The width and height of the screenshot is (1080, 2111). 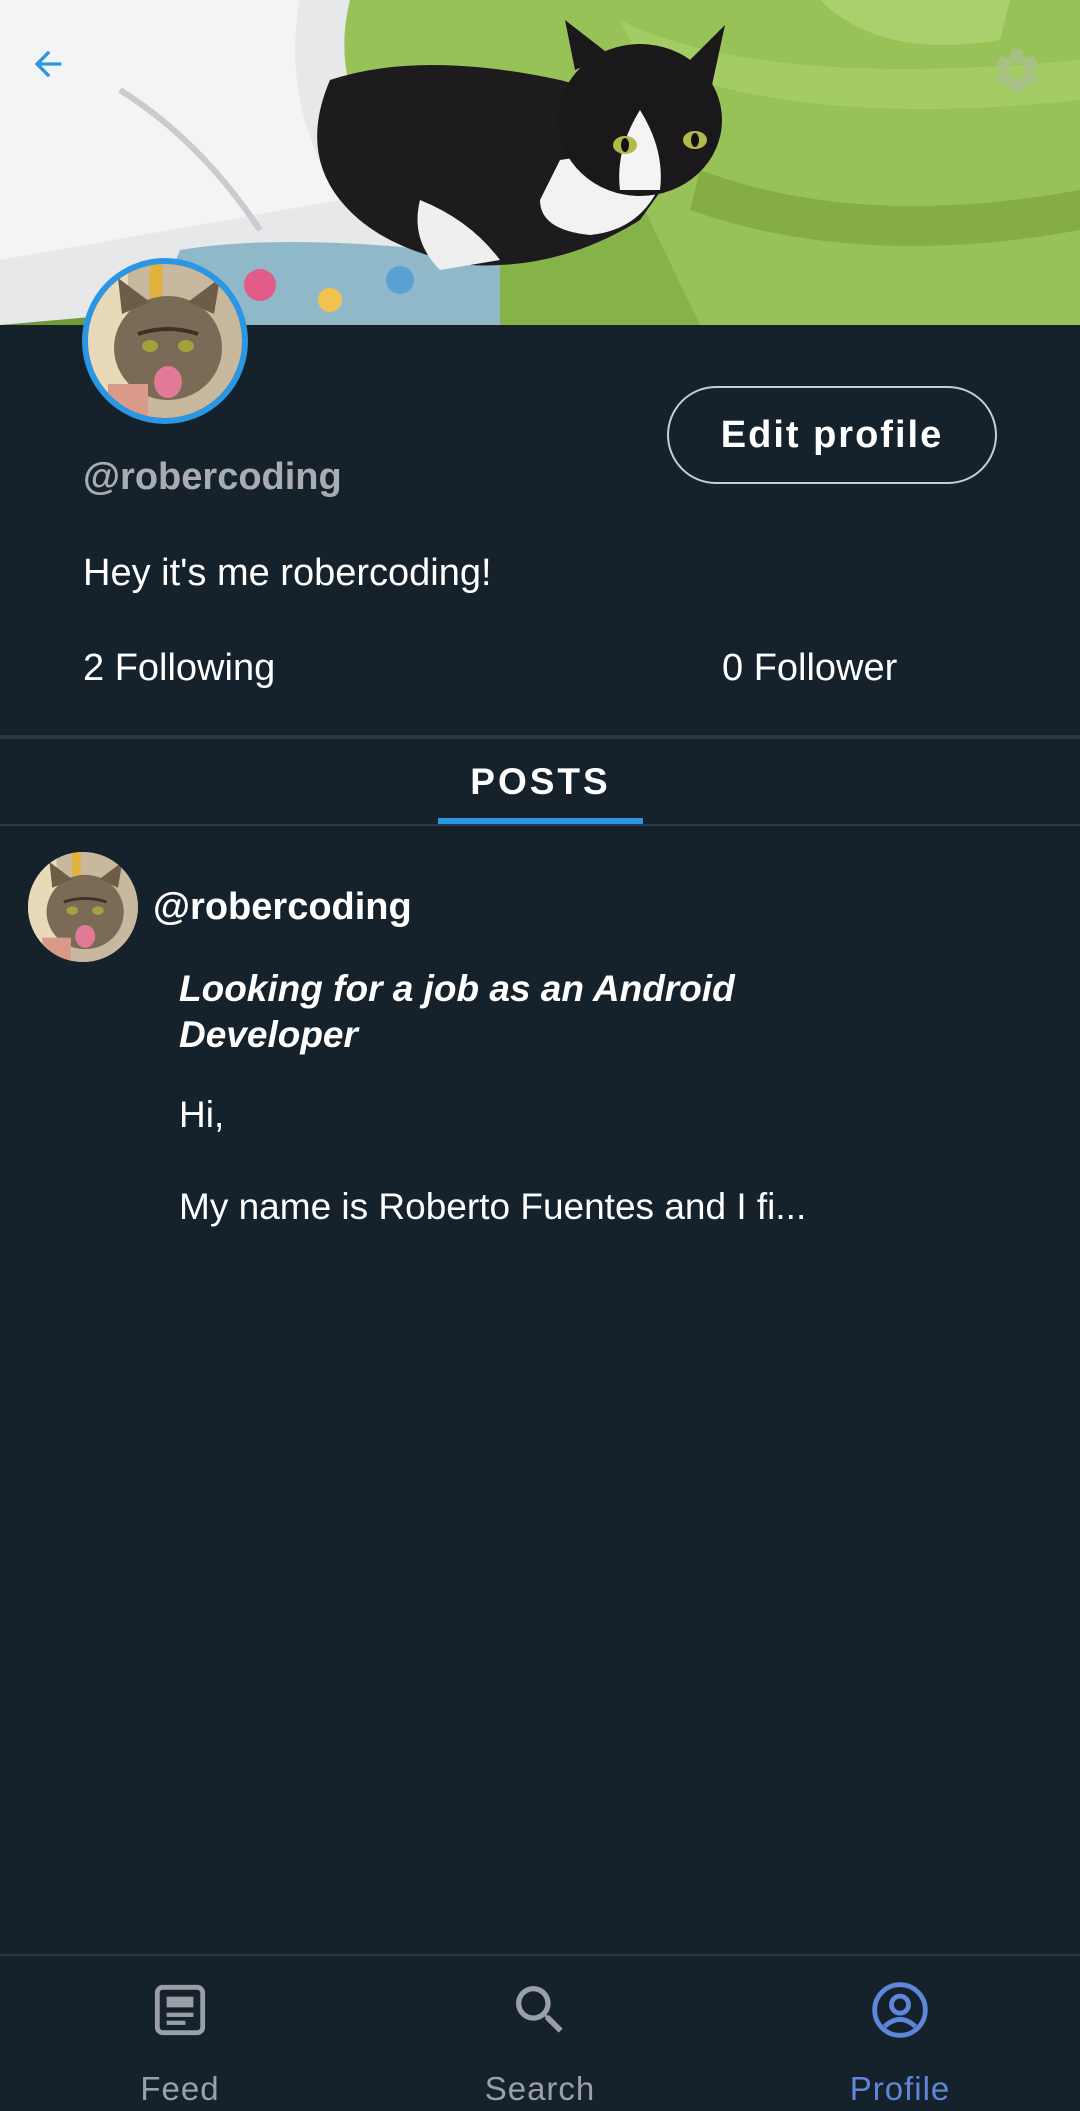 I want to click on feed-icon, so click(x=180, y=2010).